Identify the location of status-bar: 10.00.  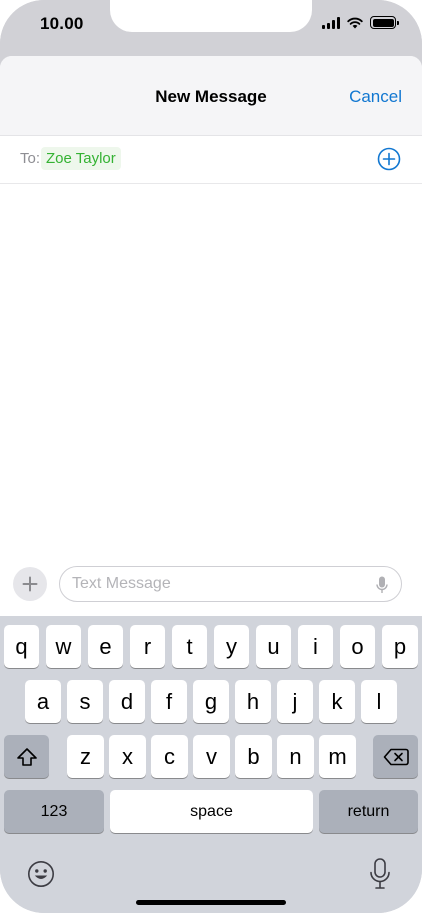
(211, 28).